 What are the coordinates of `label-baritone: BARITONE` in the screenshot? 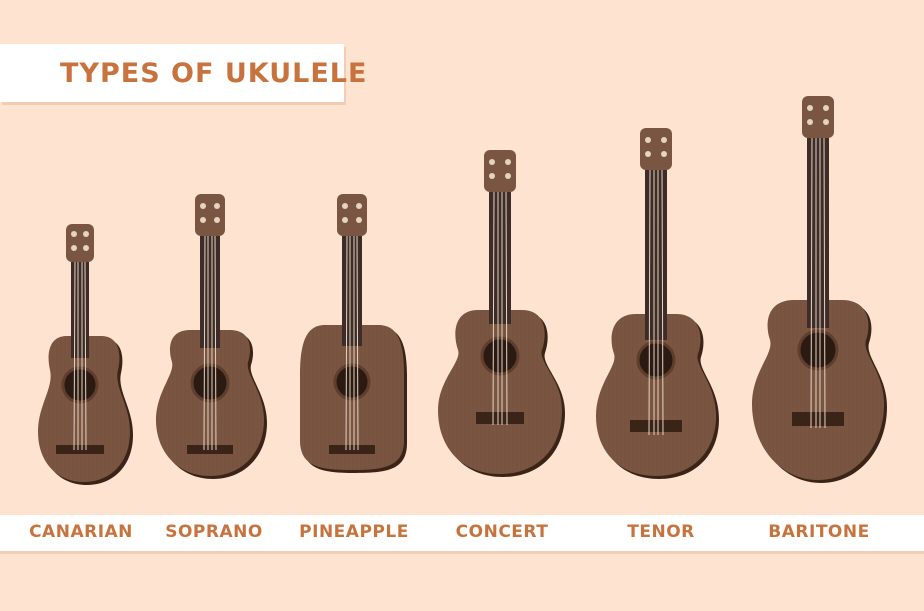 It's located at (819, 532).